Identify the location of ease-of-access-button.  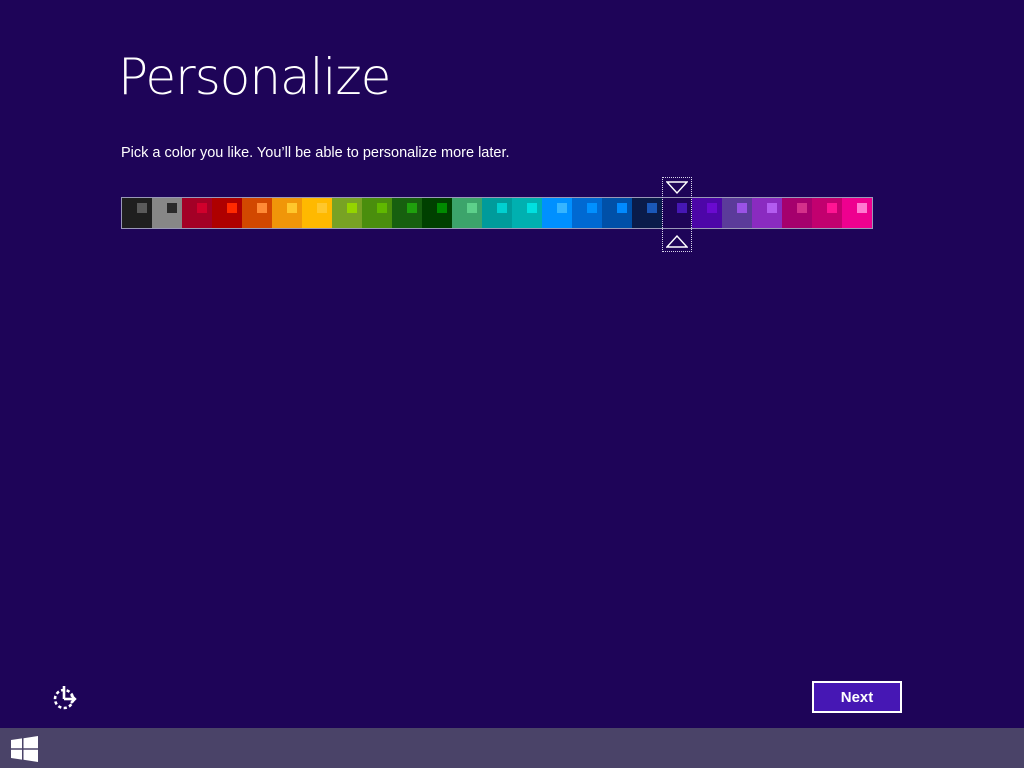
(65, 698).